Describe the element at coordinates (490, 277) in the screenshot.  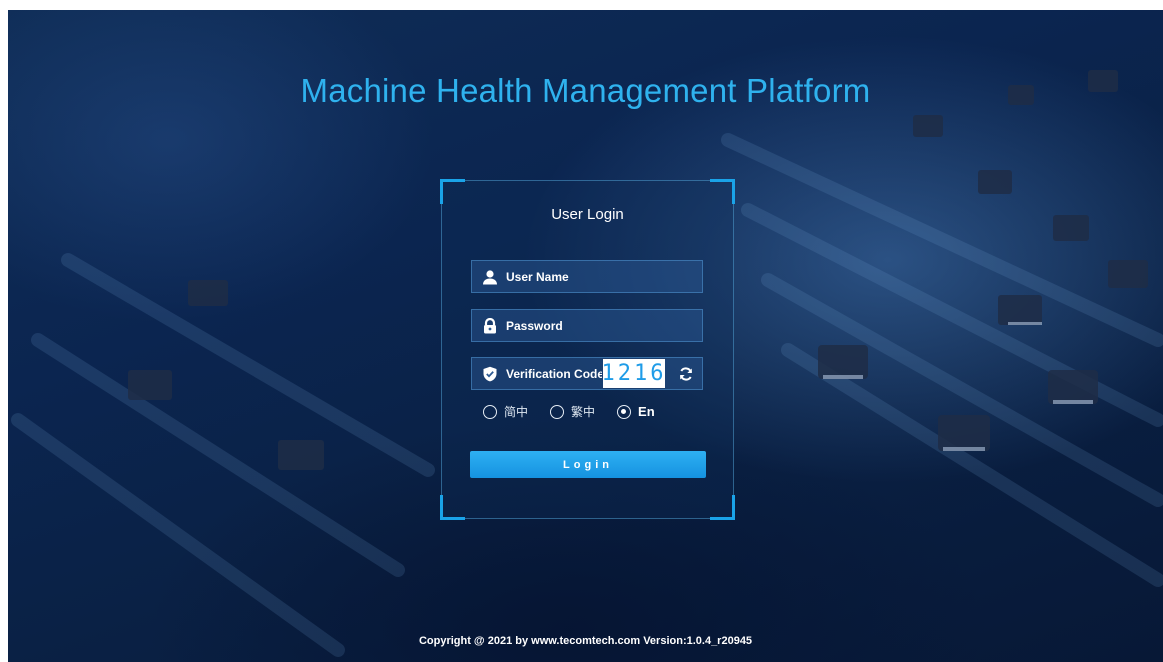
I see `user-icon` at that location.